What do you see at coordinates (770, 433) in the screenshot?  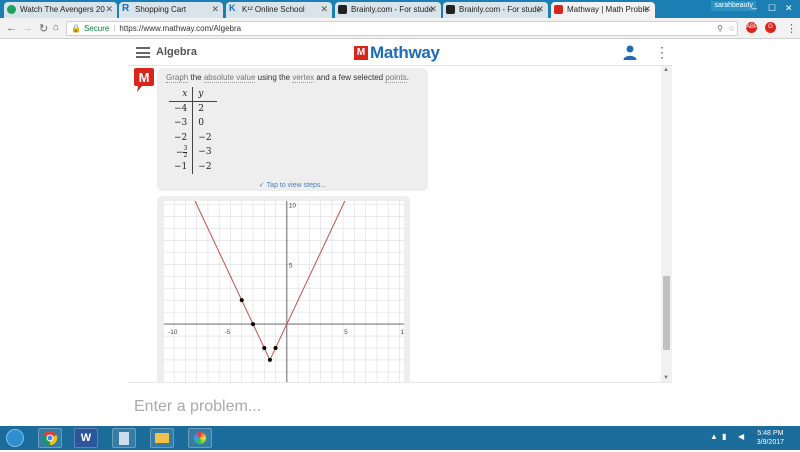 I see `clock-time: 5:48 PM` at bounding box center [770, 433].